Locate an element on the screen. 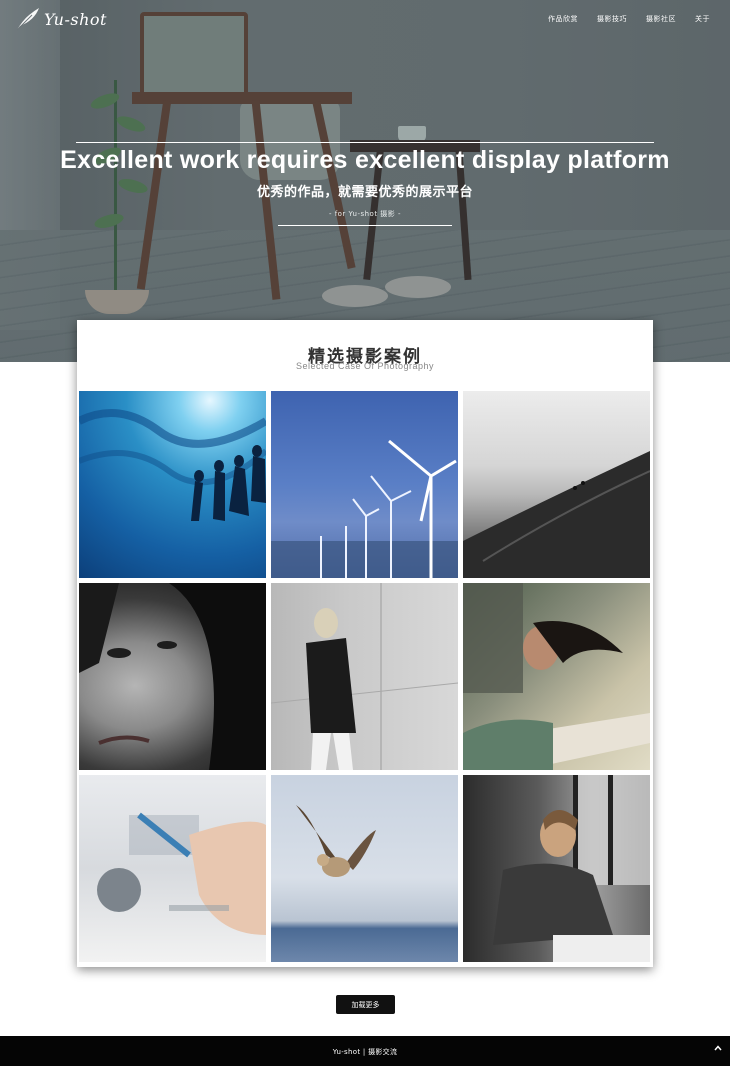  top-nav: 作品欣赏 摄影技巧 摄影社区 关于 is located at coordinates (629, 19).